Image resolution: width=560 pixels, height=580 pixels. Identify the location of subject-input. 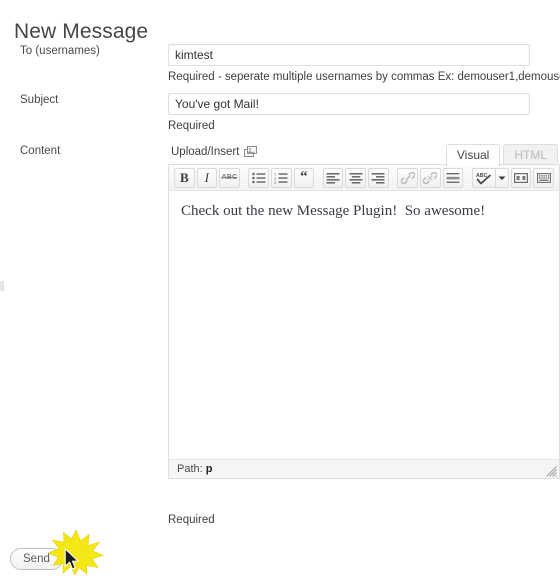
(349, 104).